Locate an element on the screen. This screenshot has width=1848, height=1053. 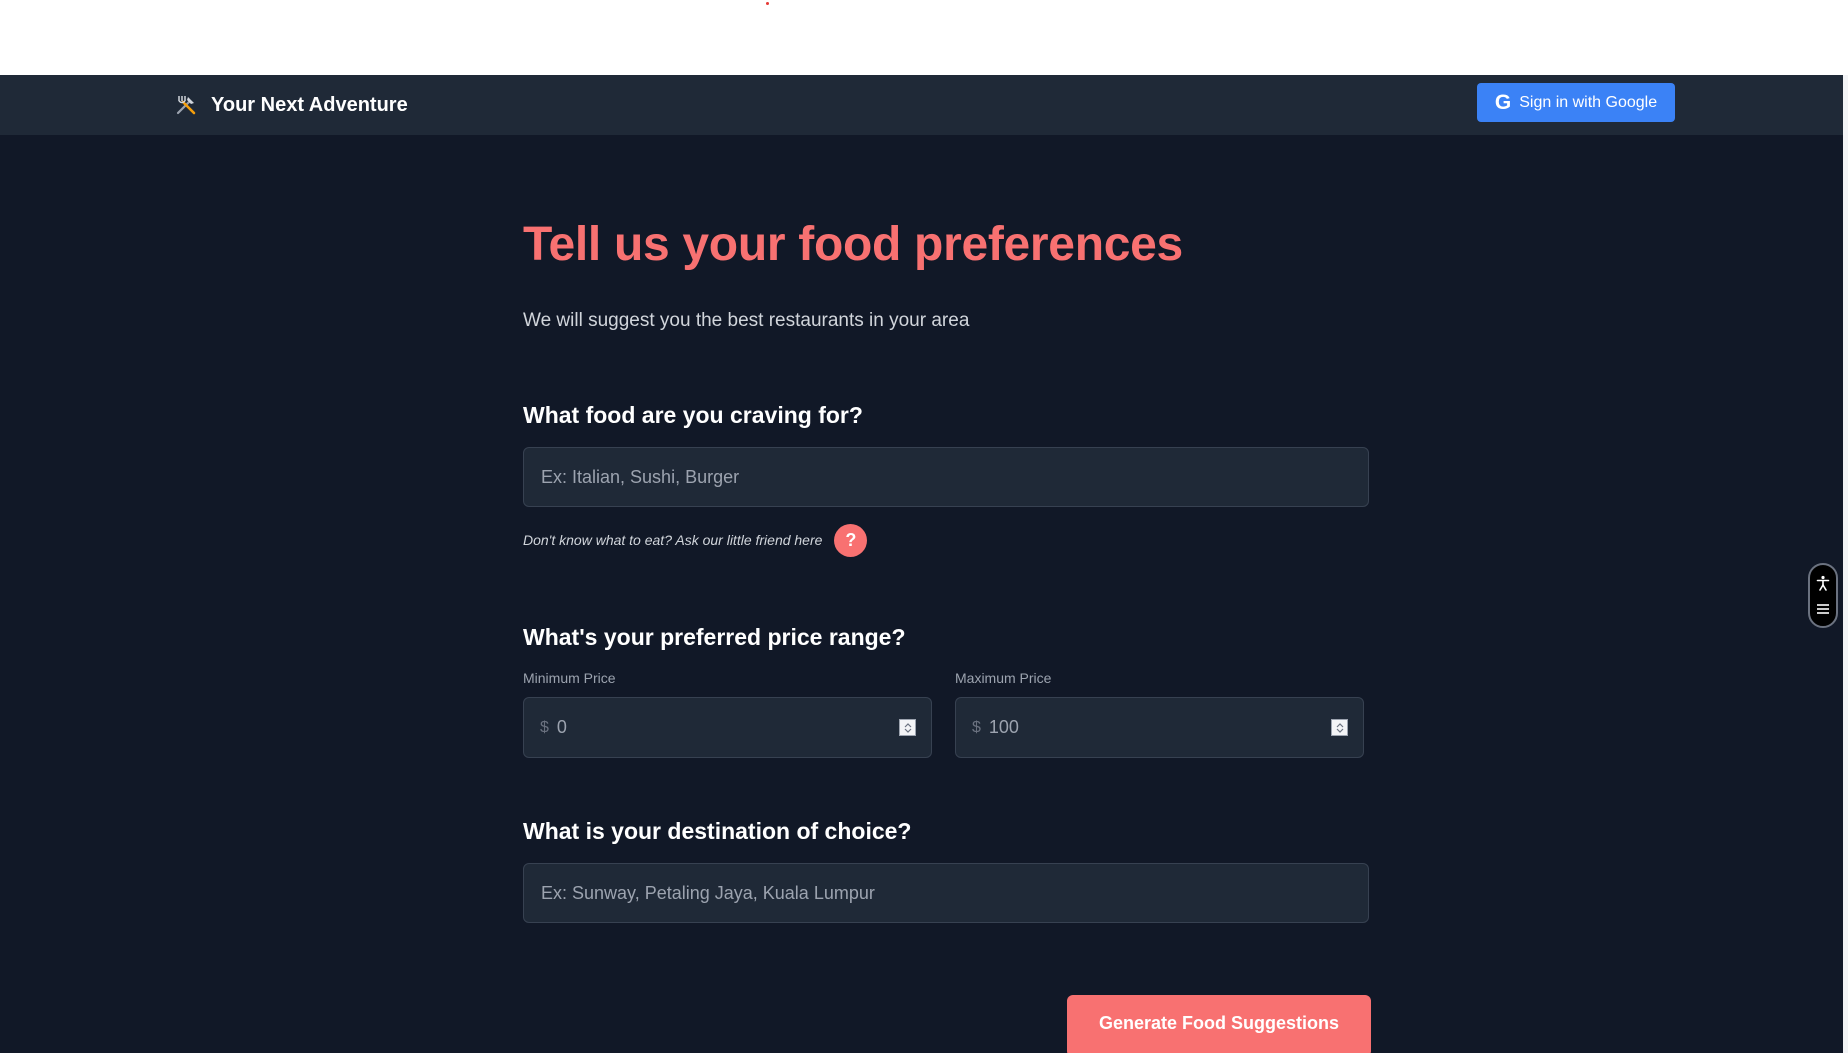
accessibility-widget is located at coordinates (1823, 595).